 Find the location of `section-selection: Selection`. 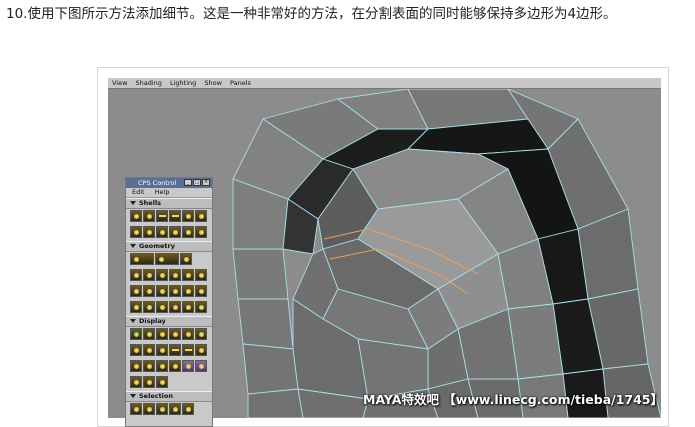

section-selection: Selection is located at coordinates (169, 396).